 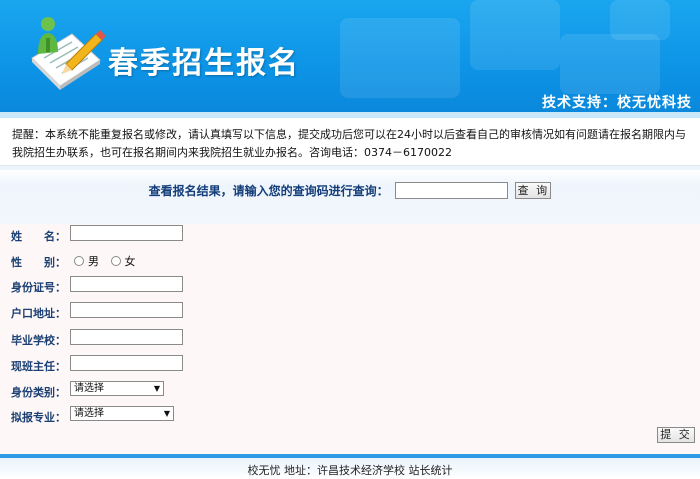 What do you see at coordinates (451, 190) in the screenshot?
I see `query-code-input` at bounding box center [451, 190].